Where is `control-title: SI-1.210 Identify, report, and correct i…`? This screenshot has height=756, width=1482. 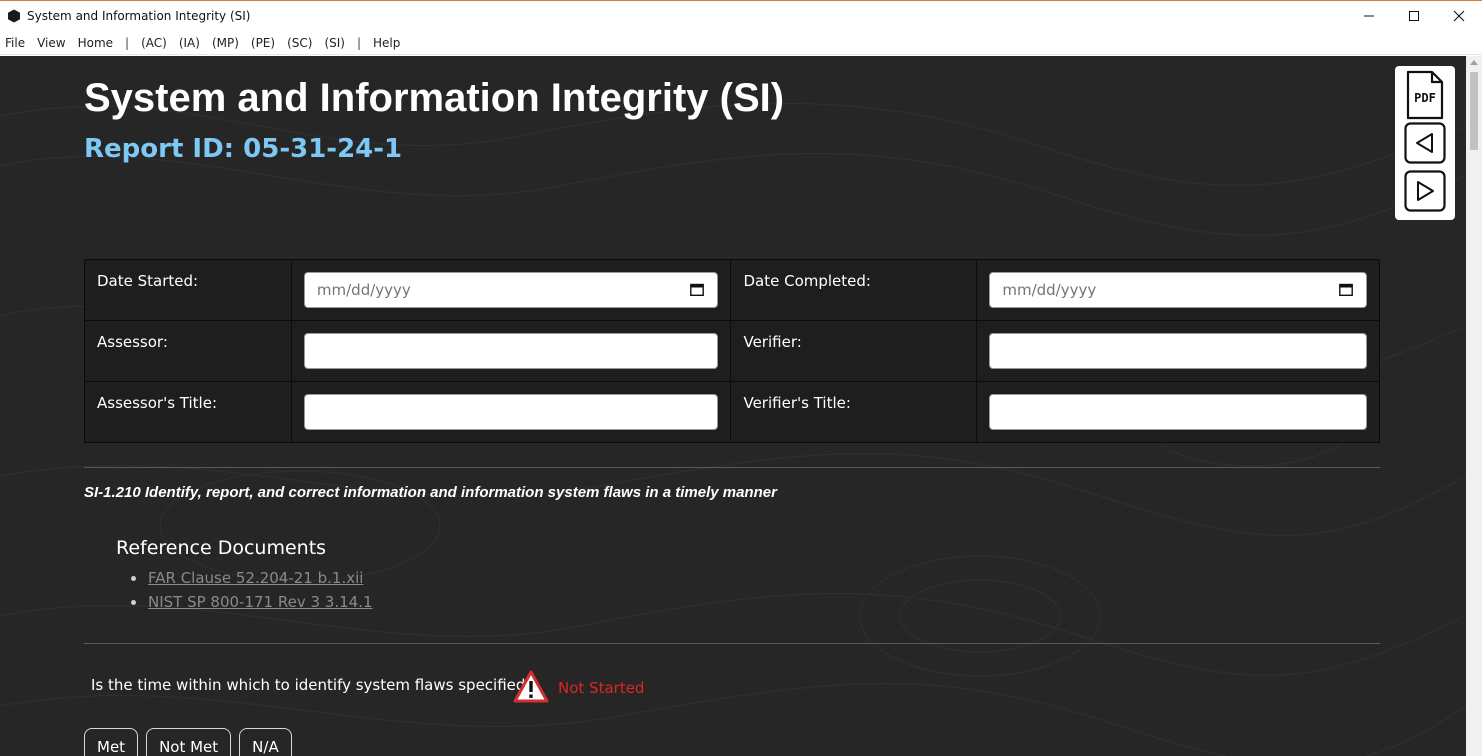
control-title: SI-1.210 Identify, report, and correct i… is located at coordinates (430, 492).